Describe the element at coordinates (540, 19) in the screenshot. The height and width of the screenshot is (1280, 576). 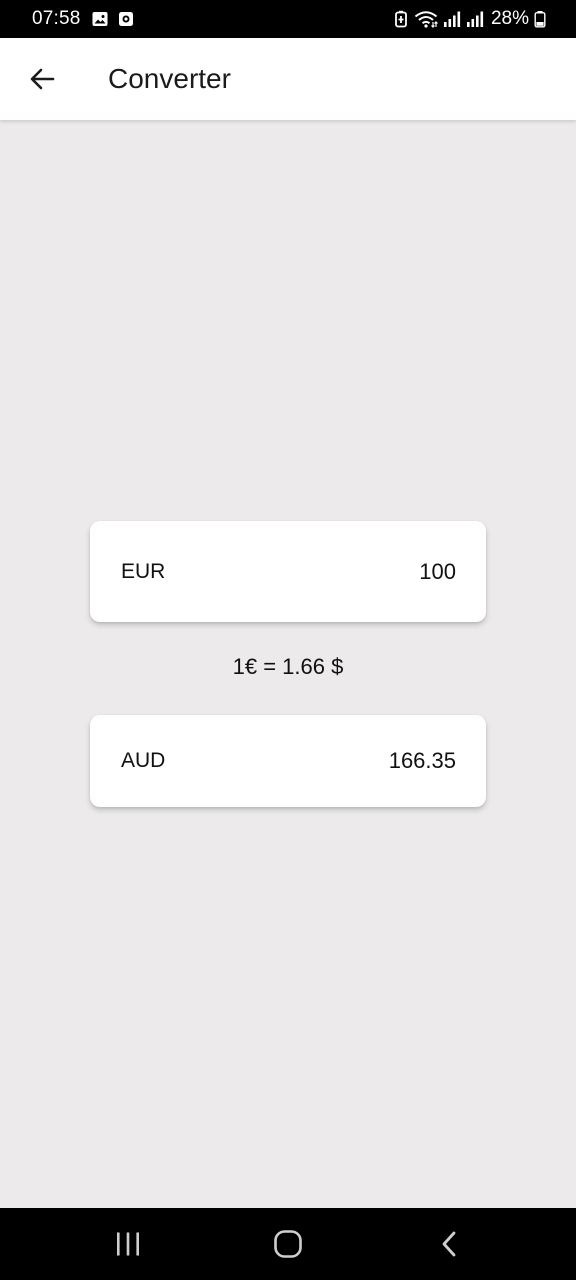
I see `battery-icon` at that location.